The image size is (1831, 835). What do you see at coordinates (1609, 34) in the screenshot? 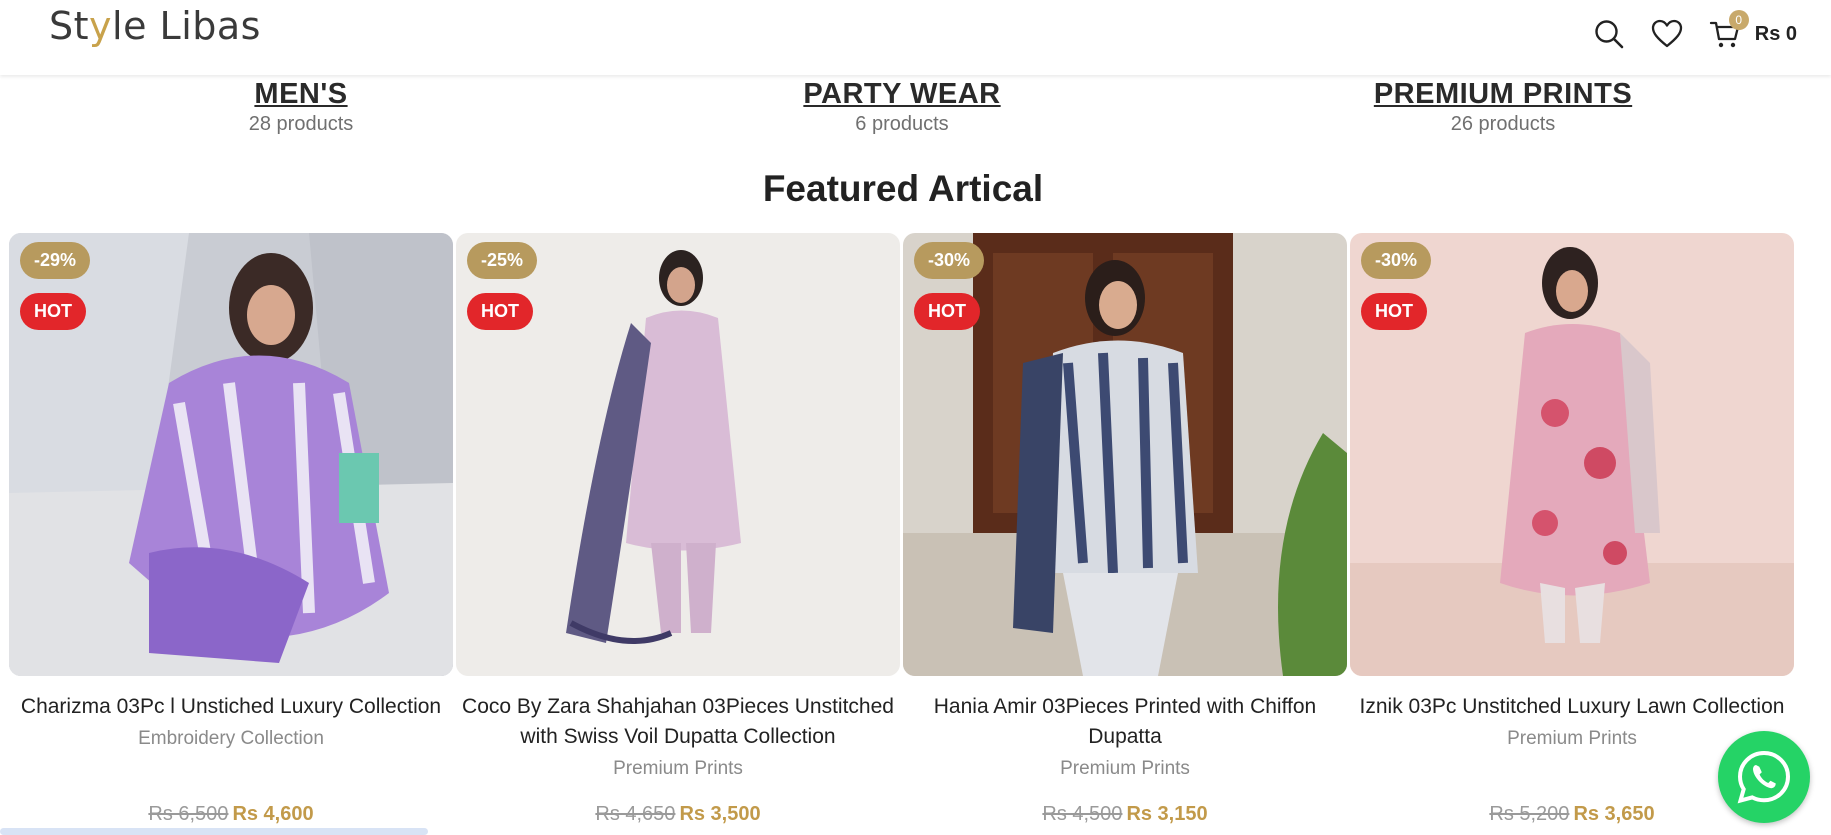
I see `search-icon` at bounding box center [1609, 34].